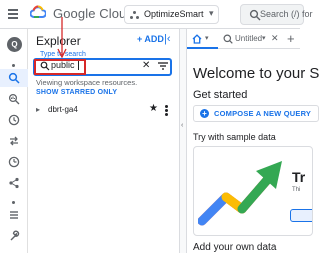 The height and width of the screenshot is (253, 320). I want to click on menu-icon, so click(13, 14).